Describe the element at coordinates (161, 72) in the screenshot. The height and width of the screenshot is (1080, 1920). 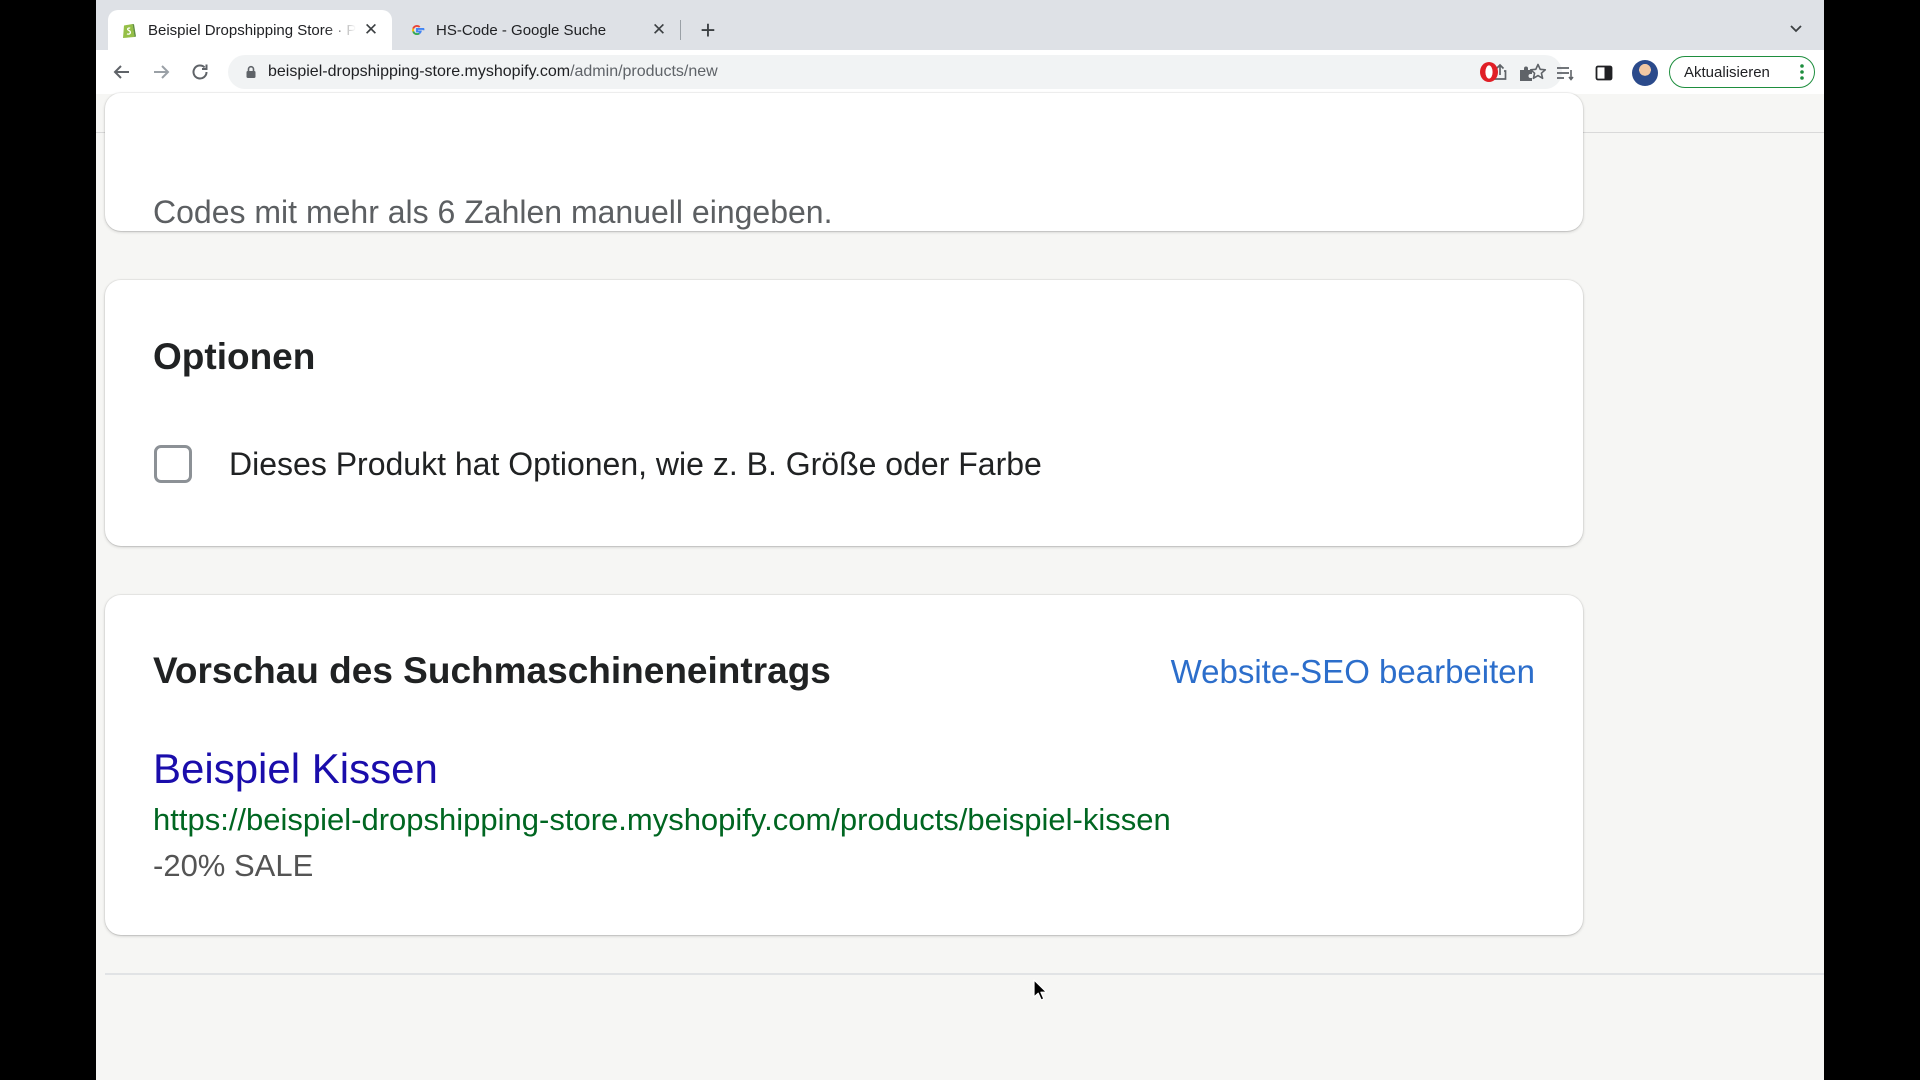
I see `forward-arrow-icon` at that location.